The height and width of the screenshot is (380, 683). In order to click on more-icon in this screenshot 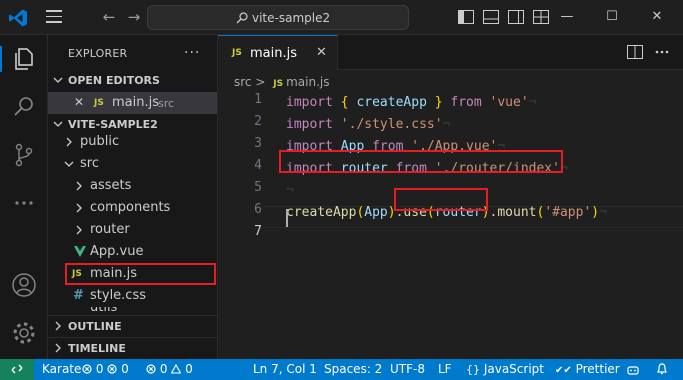, I will do `click(24, 203)`.